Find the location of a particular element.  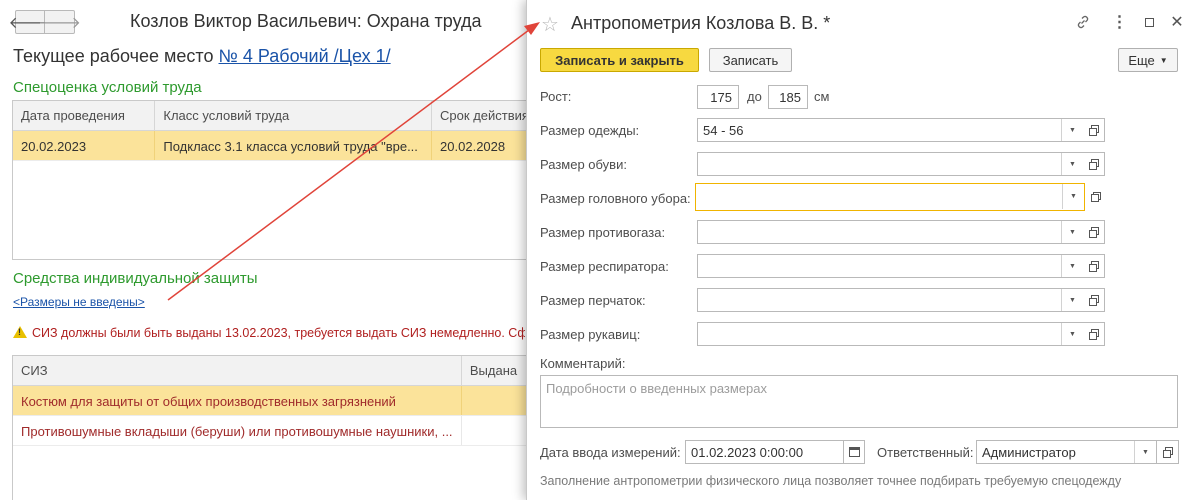

comment-textarea: Подробности о введенных размерах is located at coordinates (859, 401).